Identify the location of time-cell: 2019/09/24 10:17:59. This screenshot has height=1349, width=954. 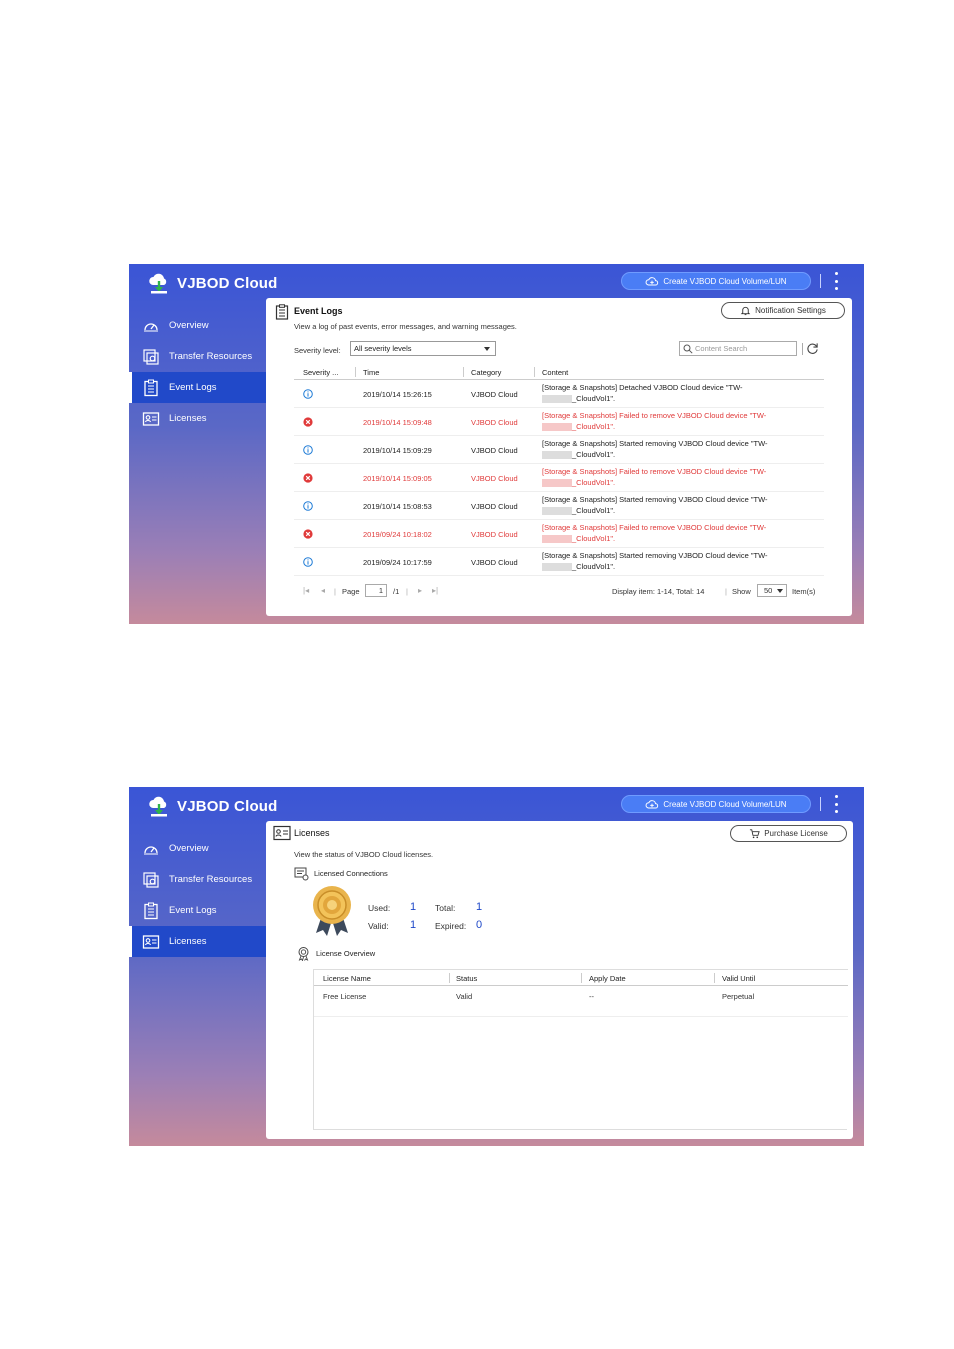
(397, 562).